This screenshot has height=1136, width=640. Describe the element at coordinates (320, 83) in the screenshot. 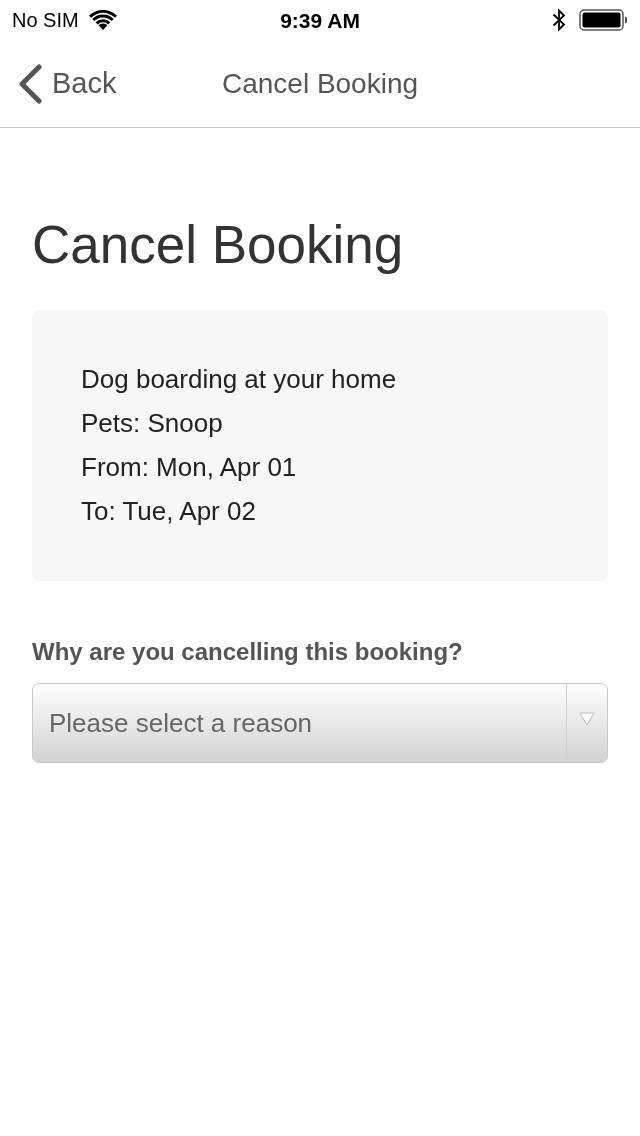

I see `nav-title: Cancel Booking` at that location.